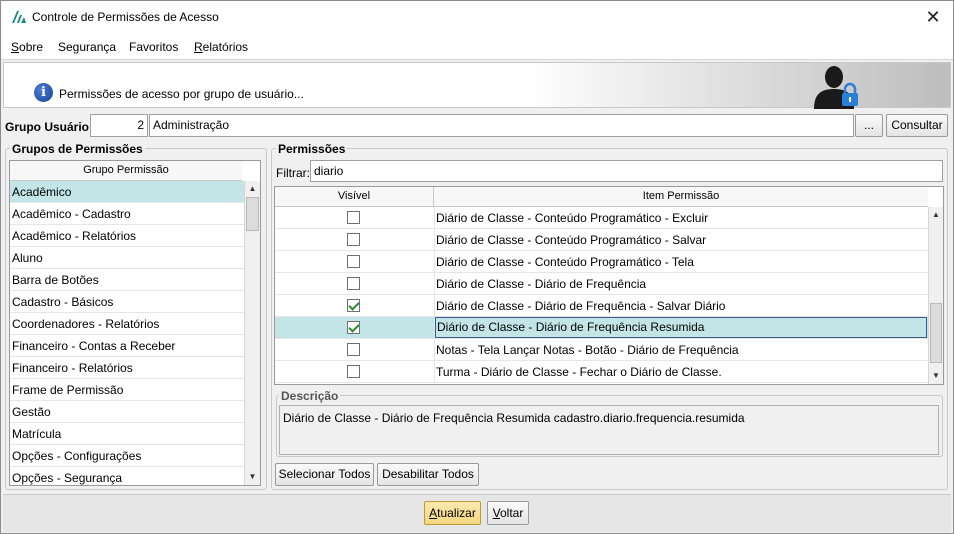 The width and height of the screenshot is (954, 534). What do you see at coordinates (127, 324) in the screenshot?
I see `list-item: Coordenadores - Relatórios` at bounding box center [127, 324].